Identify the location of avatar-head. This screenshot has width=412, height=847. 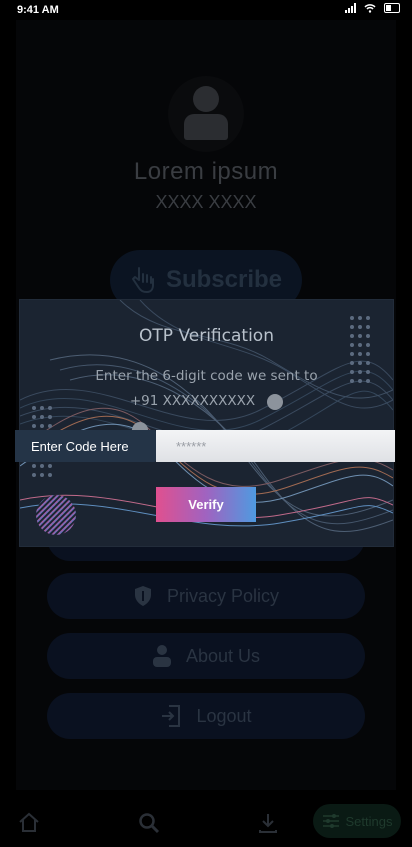
(206, 99).